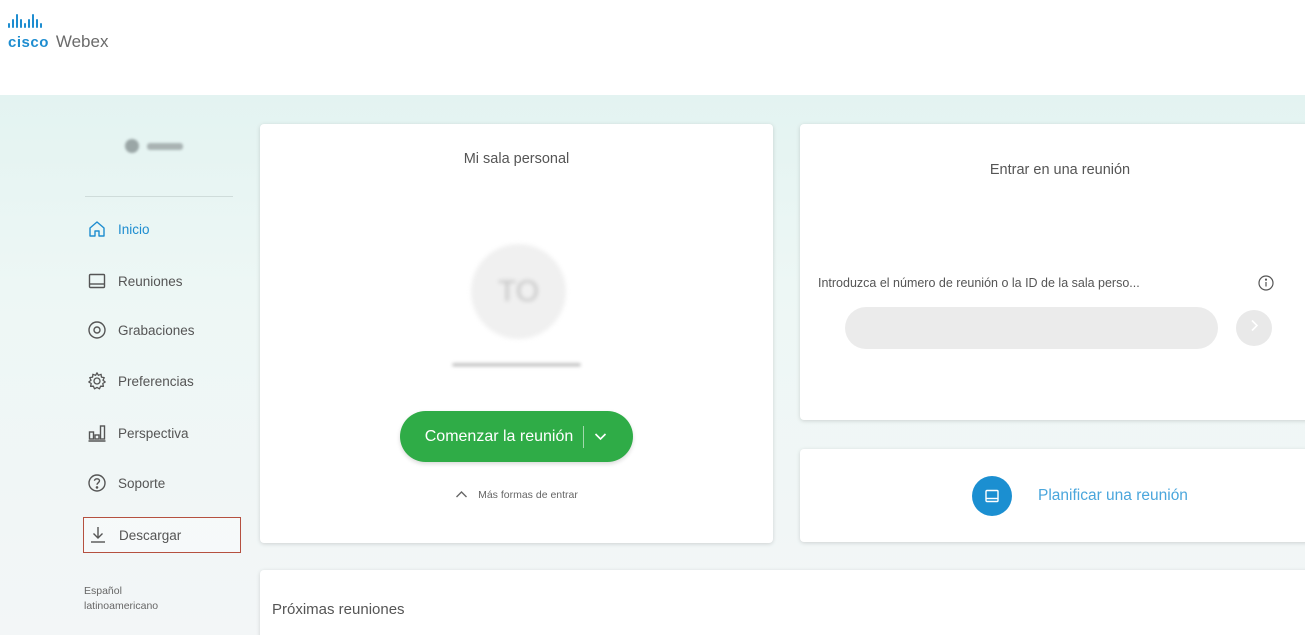 The image size is (1305, 635). I want to click on cisco-bridge-icon, so click(58, 21).